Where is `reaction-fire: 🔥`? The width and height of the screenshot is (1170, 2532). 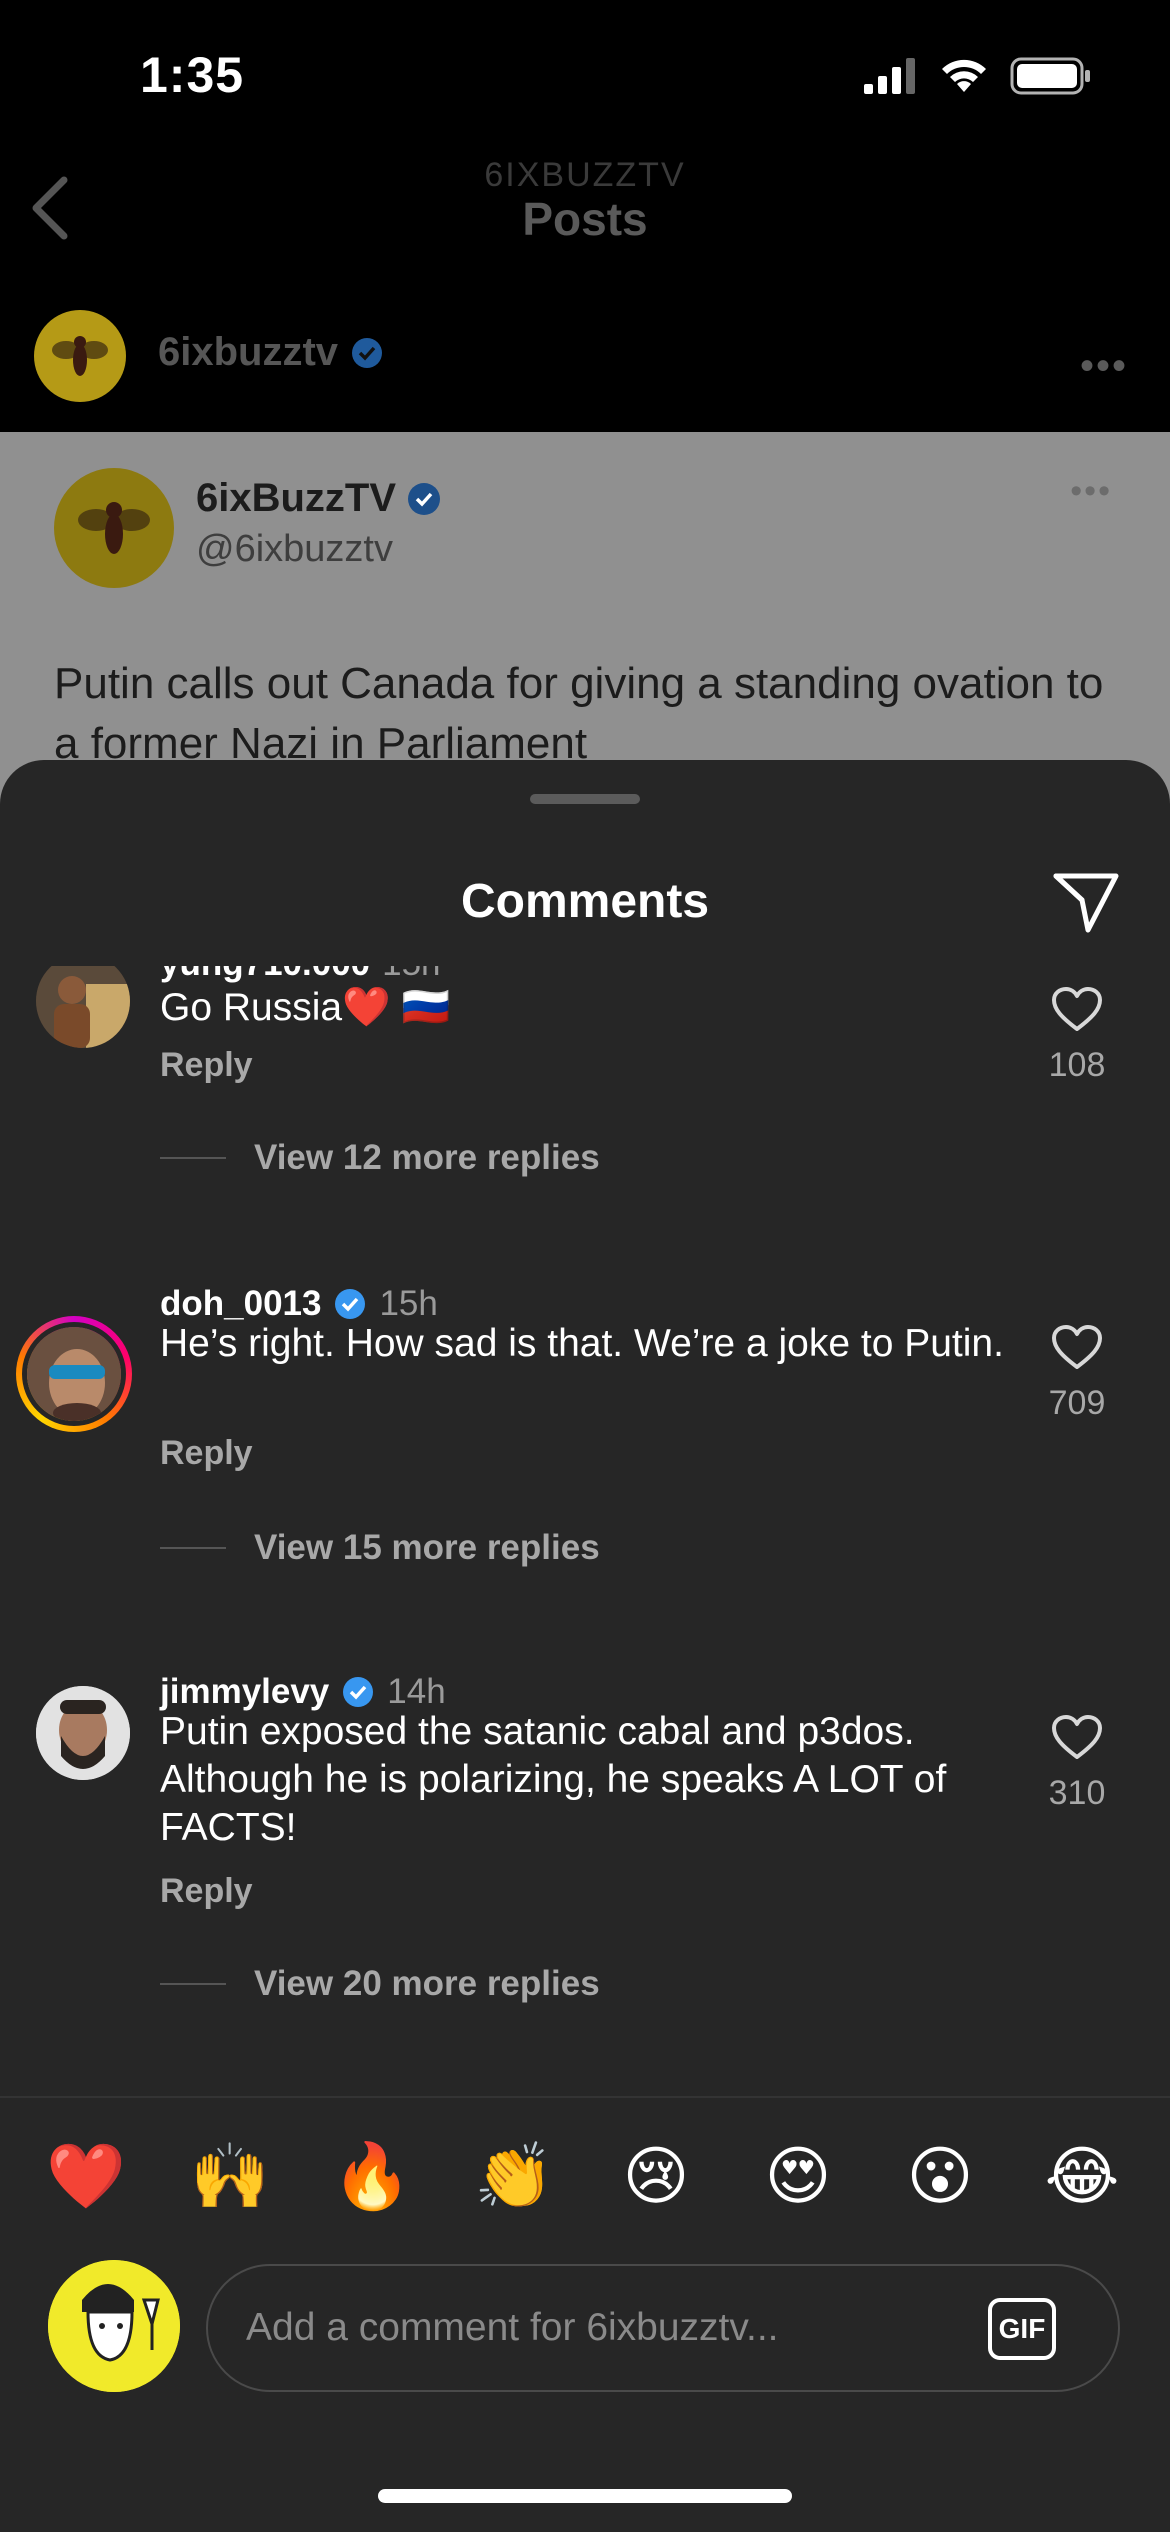 reaction-fire: 🔥 is located at coordinates (372, 2176).